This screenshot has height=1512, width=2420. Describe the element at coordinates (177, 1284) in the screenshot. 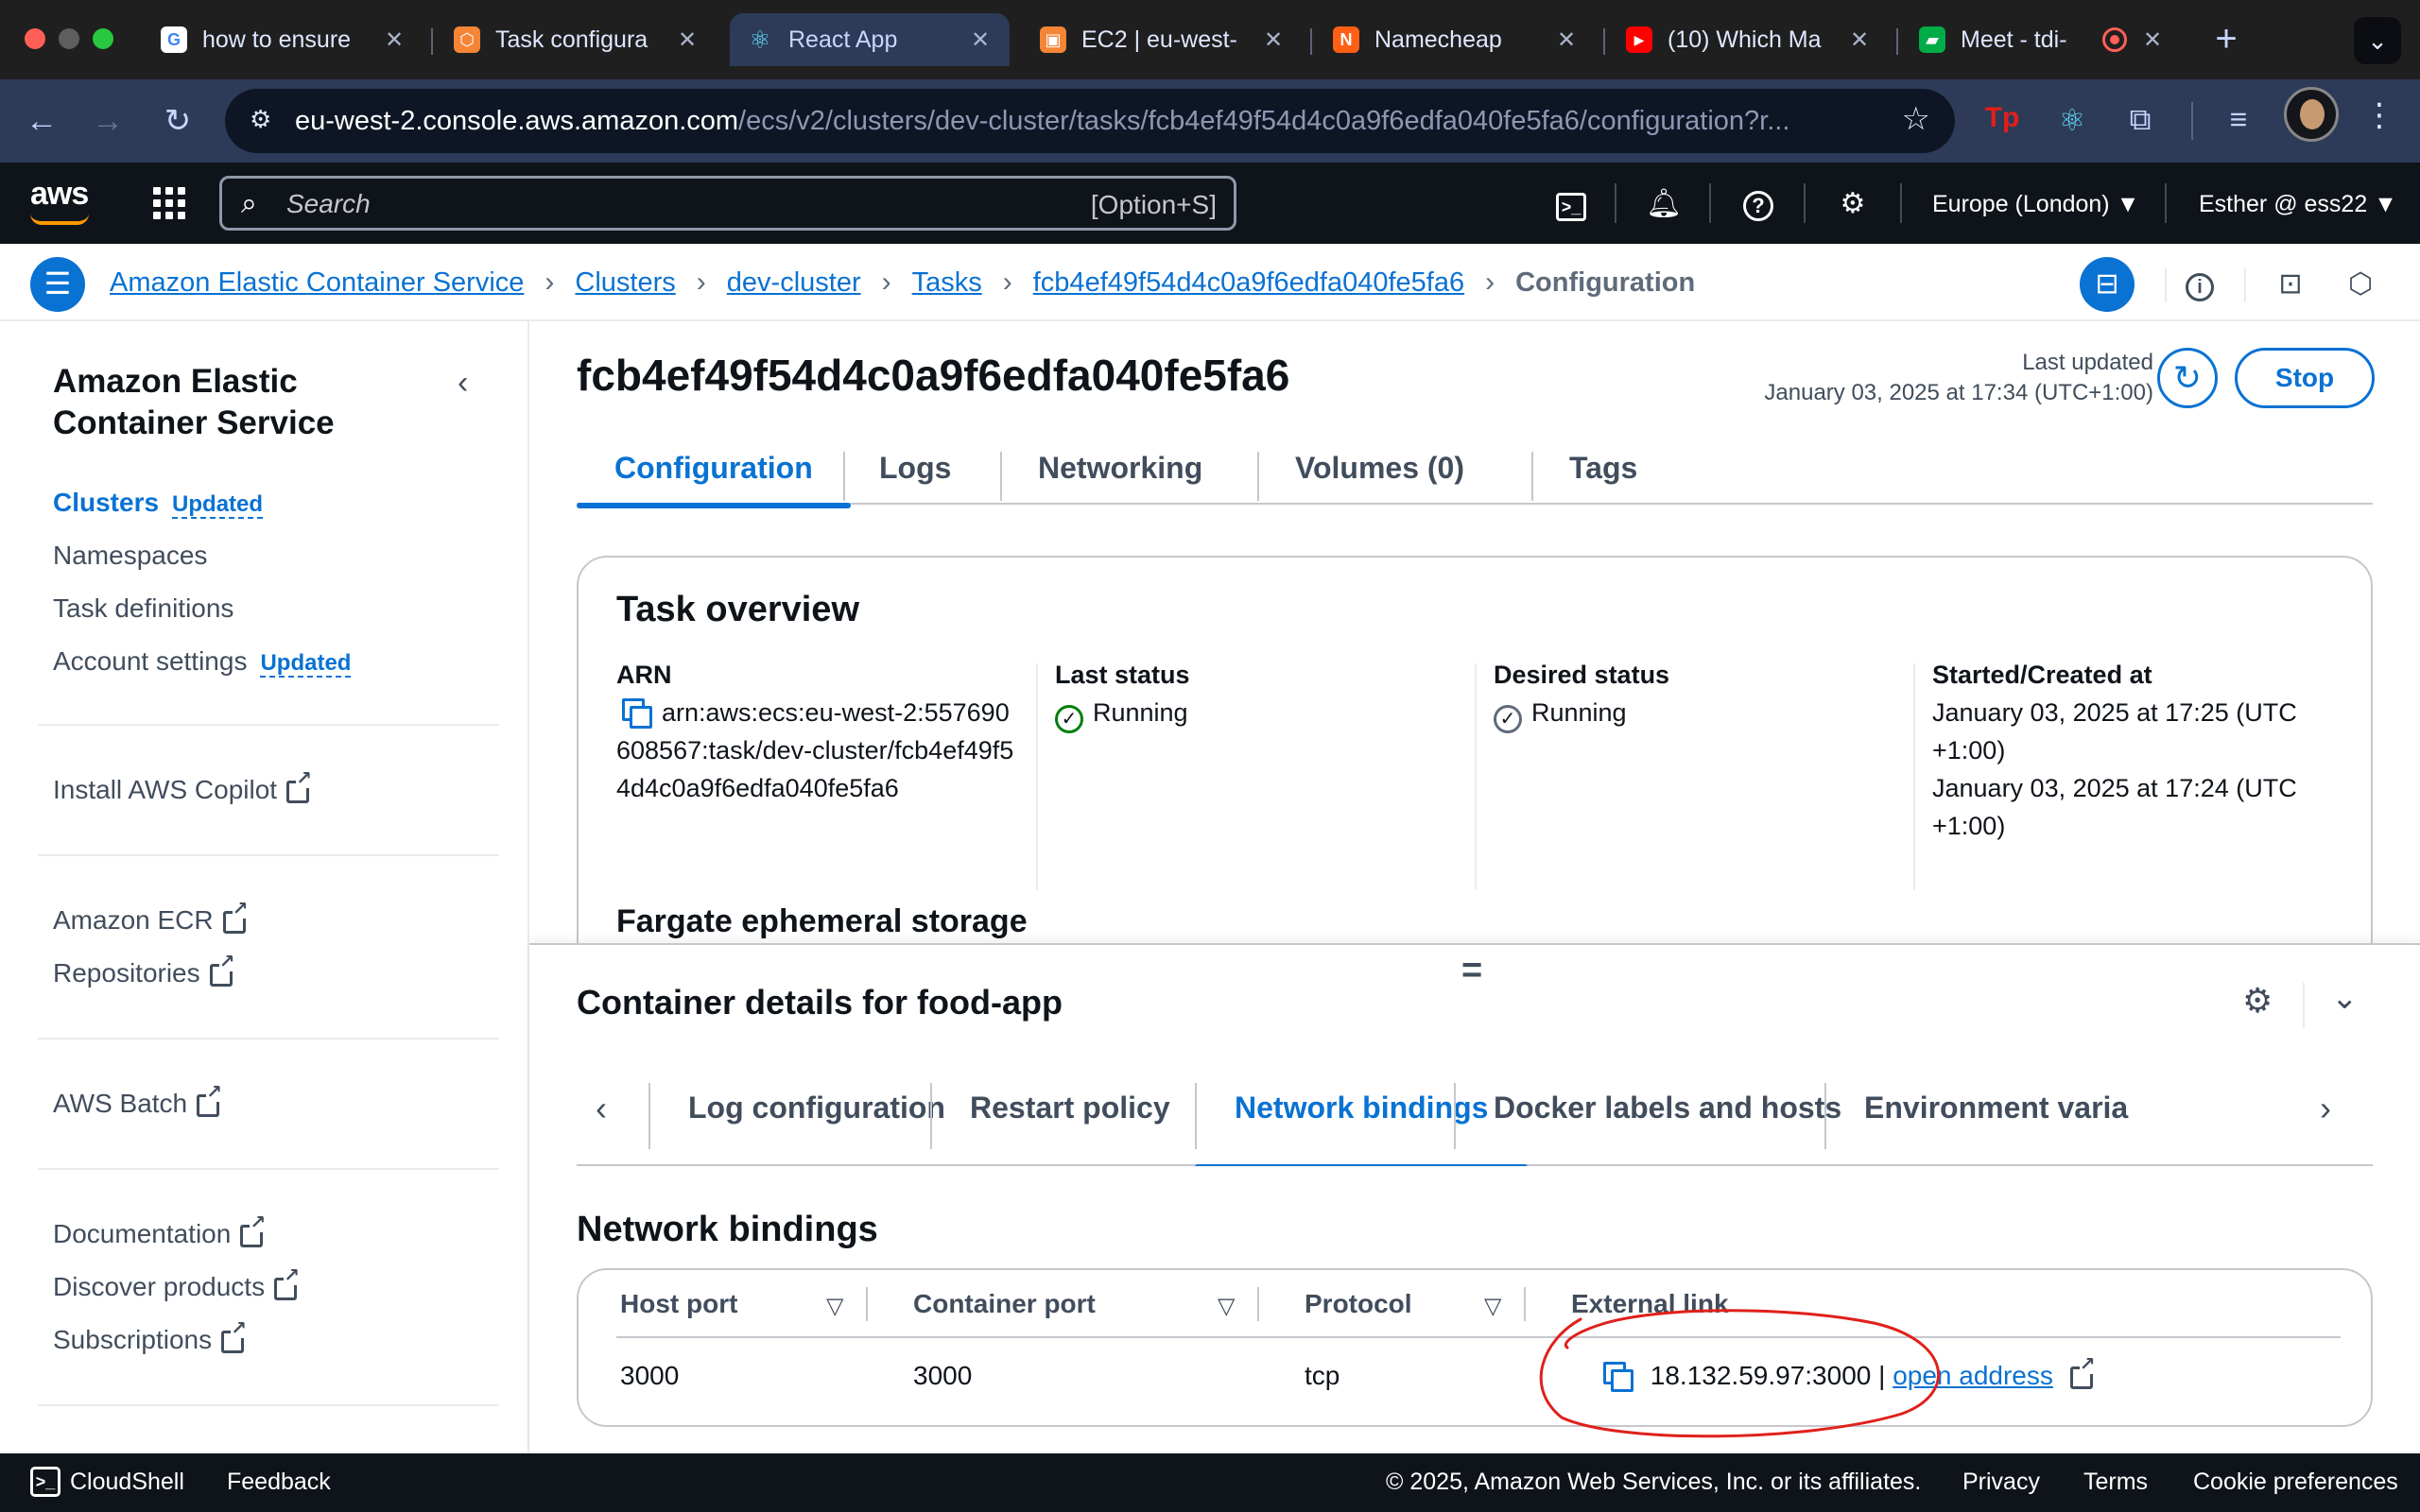

I see `sidenav-item-discover-products: Discover products` at that location.